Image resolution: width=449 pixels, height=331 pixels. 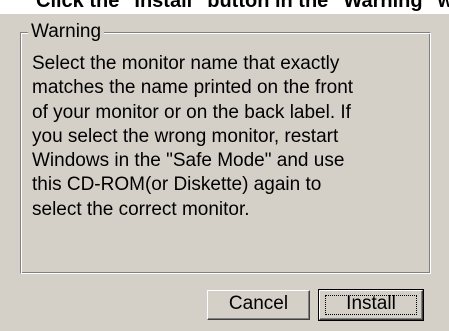 What do you see at coordinates (193, 88) in the screenshot?
I see `warning-message-line: matches the name printed on the front` at bounding box center [193, 88].